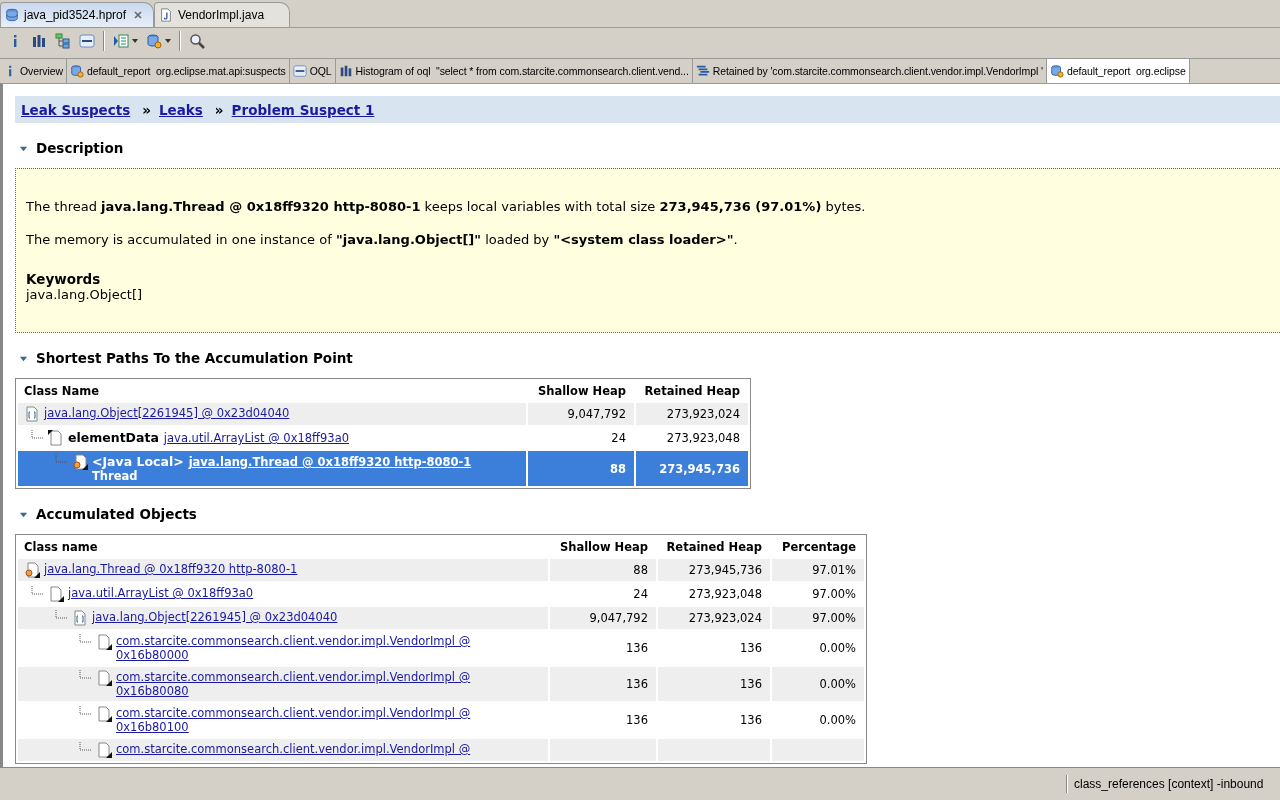  I want to click on table-cell: 97.01%, so click(834, 570).